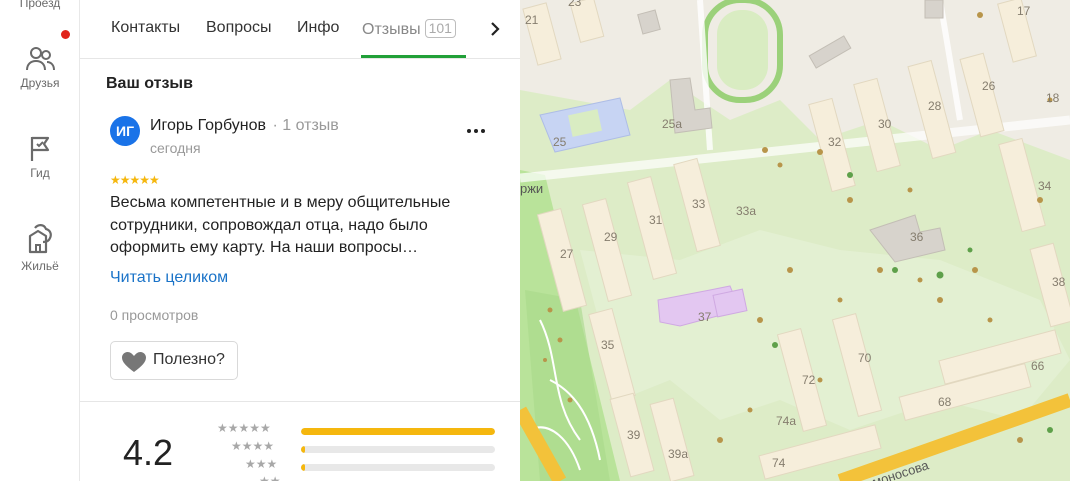 Image resolution: width=1070 pixels, height=481 pixels. I want to click on map-label: 35, so click(608, 345).